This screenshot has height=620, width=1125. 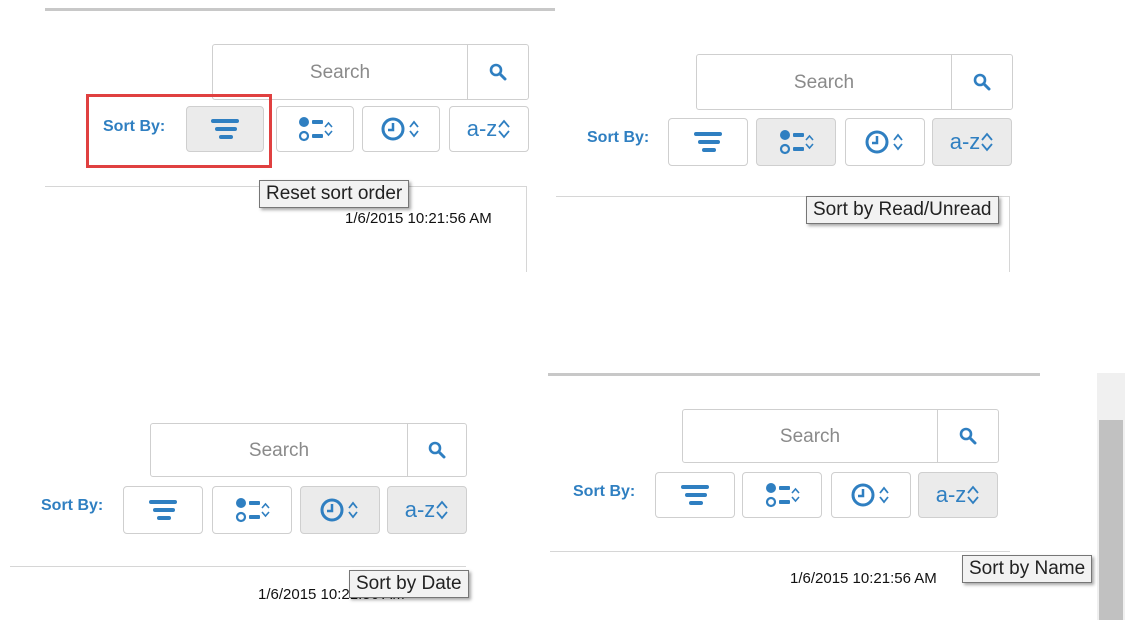 I want to click on scrollbar-thumb, so click(x=1111, y=520).